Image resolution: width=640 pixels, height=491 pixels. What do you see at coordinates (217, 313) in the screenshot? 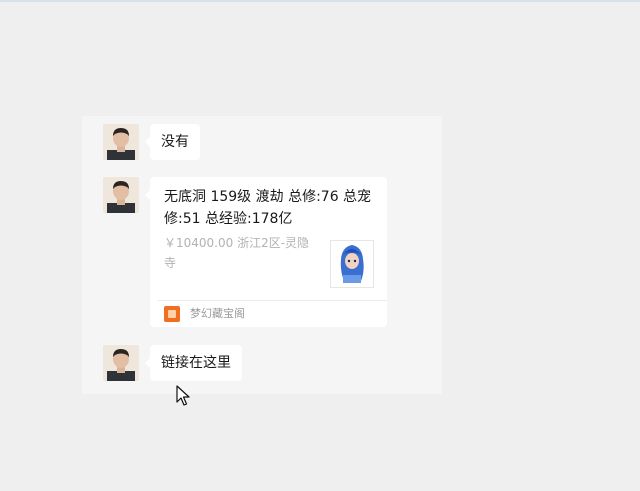
I see `card-source-label: 梦幻藏宝阁` at bounding box center [217, 313].